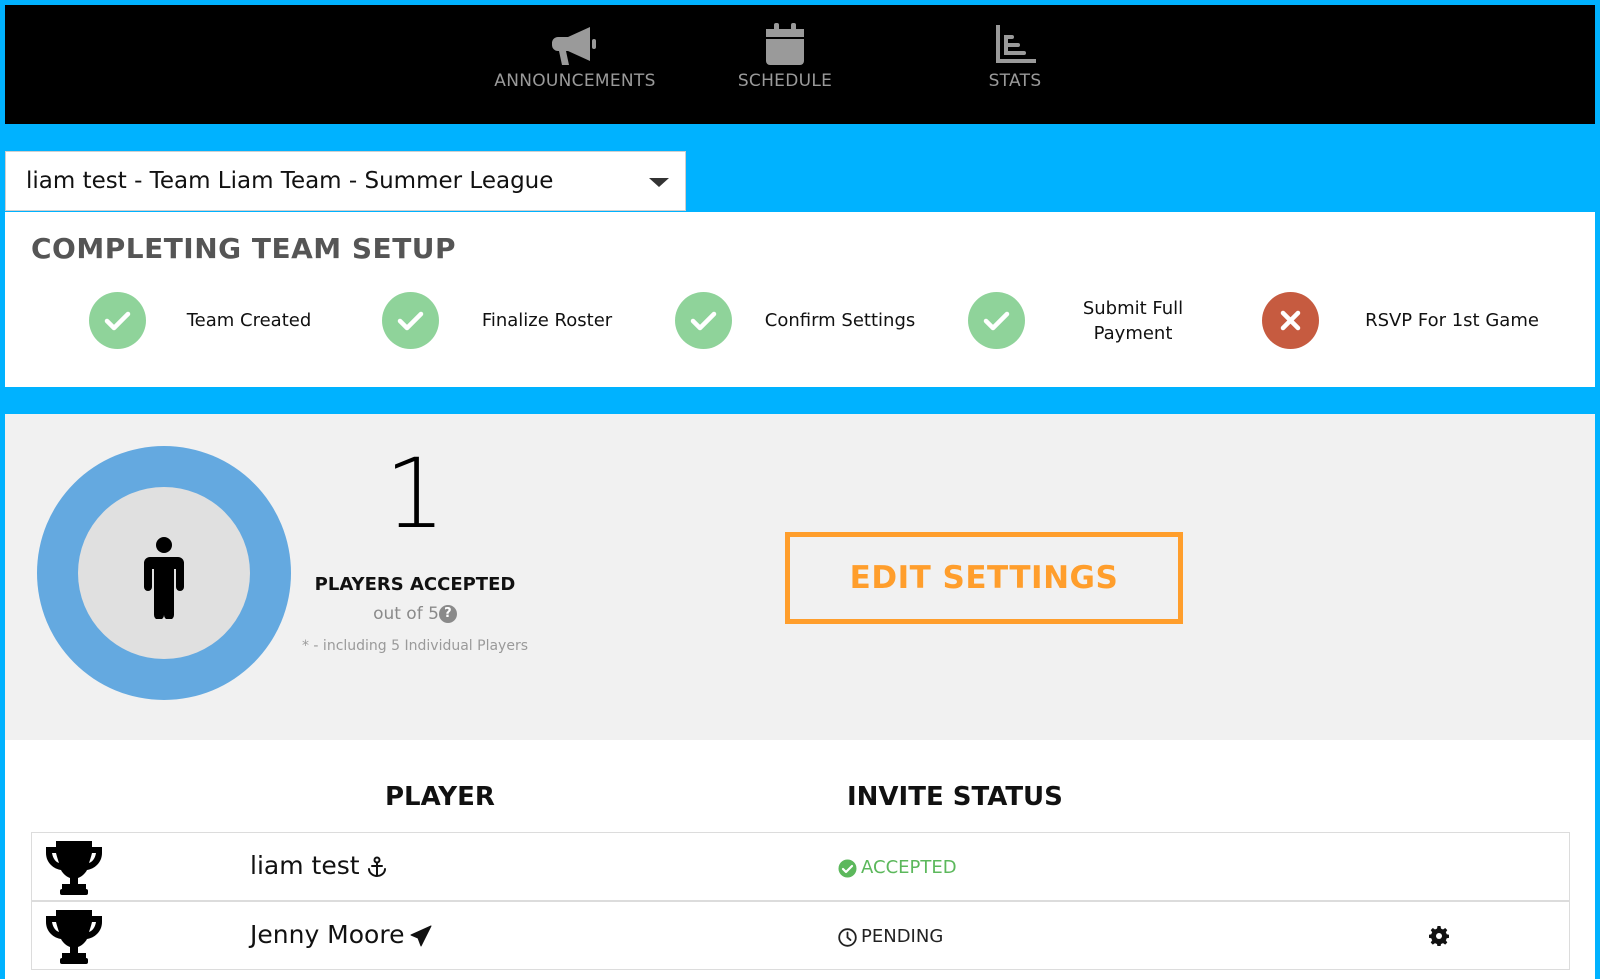 The width and height of the screenshot is (1600, 979). I want to click on players-accepted-label: PLAYERS ACCEPTED, so click(415, 584).